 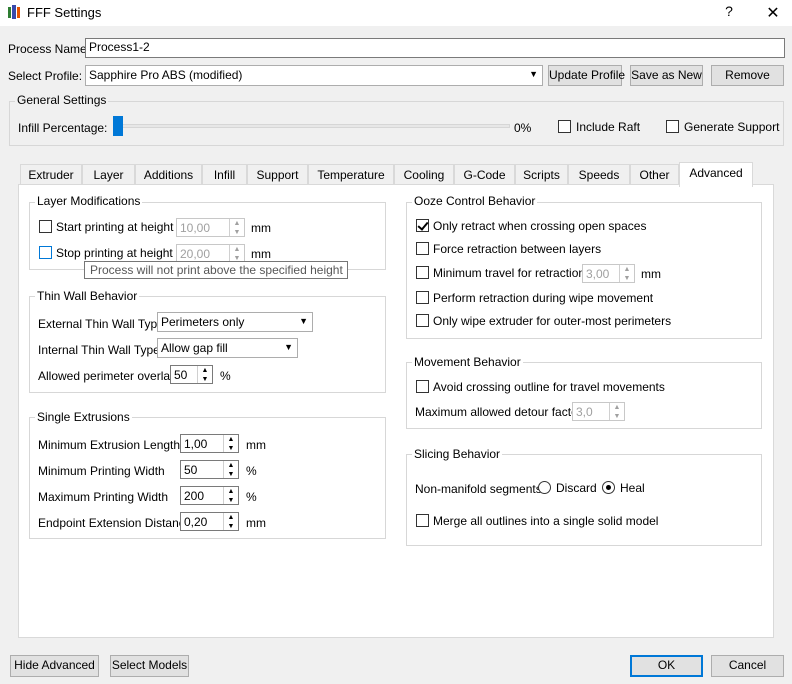 I want to click on thin-wall-behavior-title: Thin Wall Behavior, so click(x=87, y=296).